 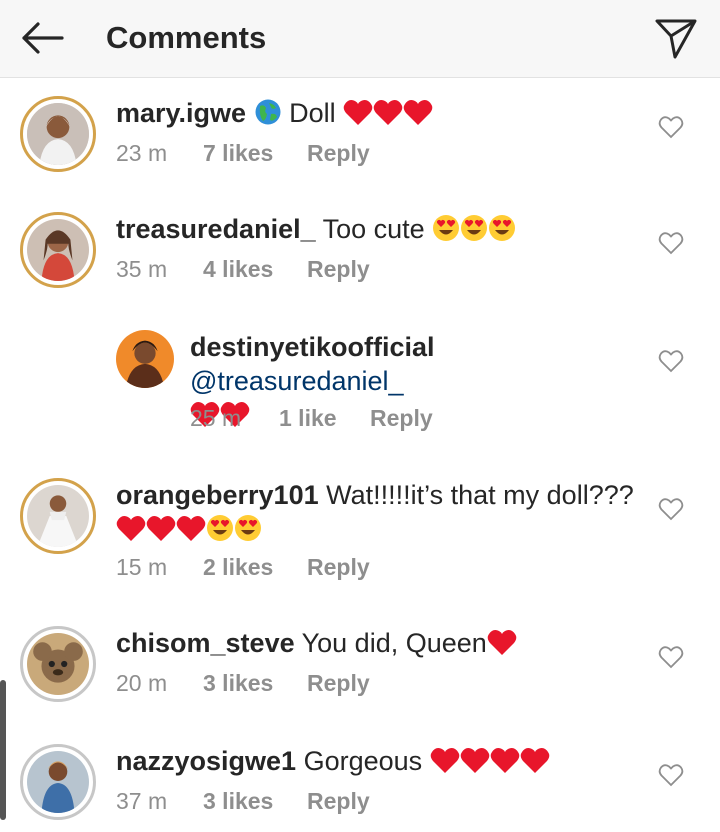 What do you see at coordinates (142, 683) in the screenshot?
I see `comment-time: 20 m` at bounding box center [142, 683].